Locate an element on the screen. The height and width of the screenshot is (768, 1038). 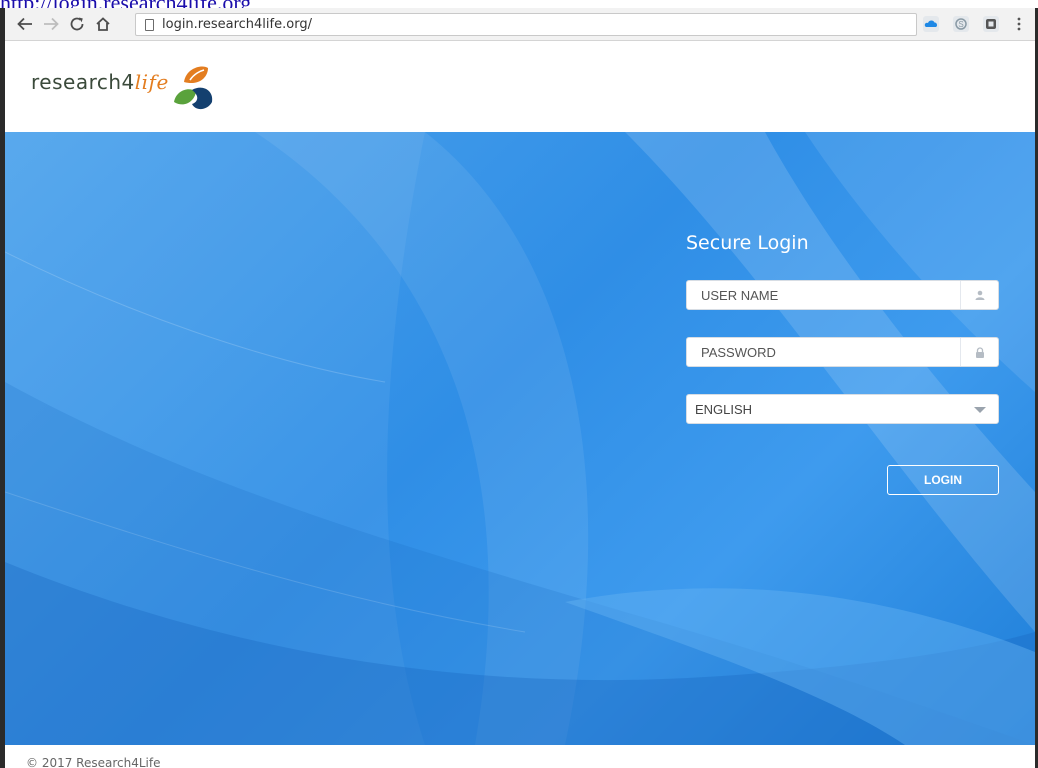
menu-kebab-icon is located at coordinates (1019, 24).